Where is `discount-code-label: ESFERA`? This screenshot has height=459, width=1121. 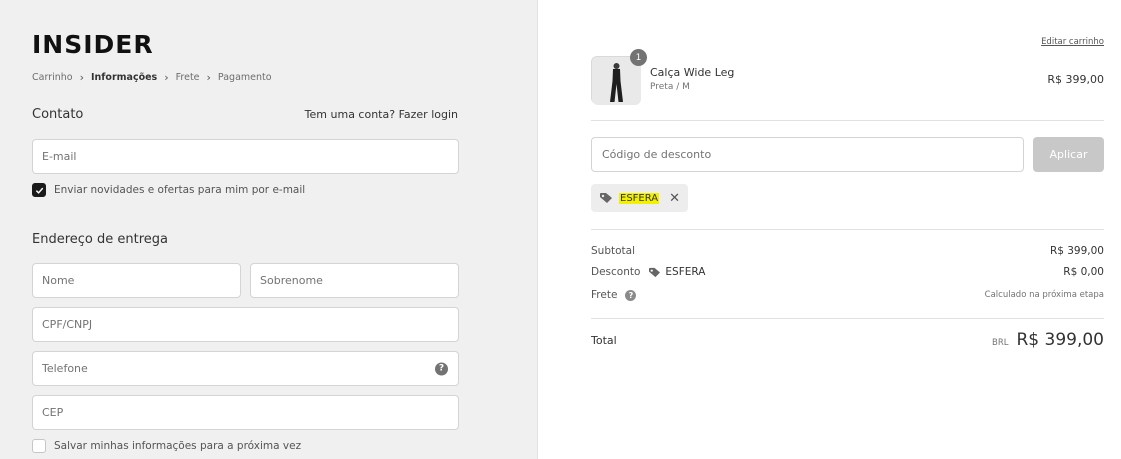 discount-code-label: ESFERA is located at coordinates (685, 272).